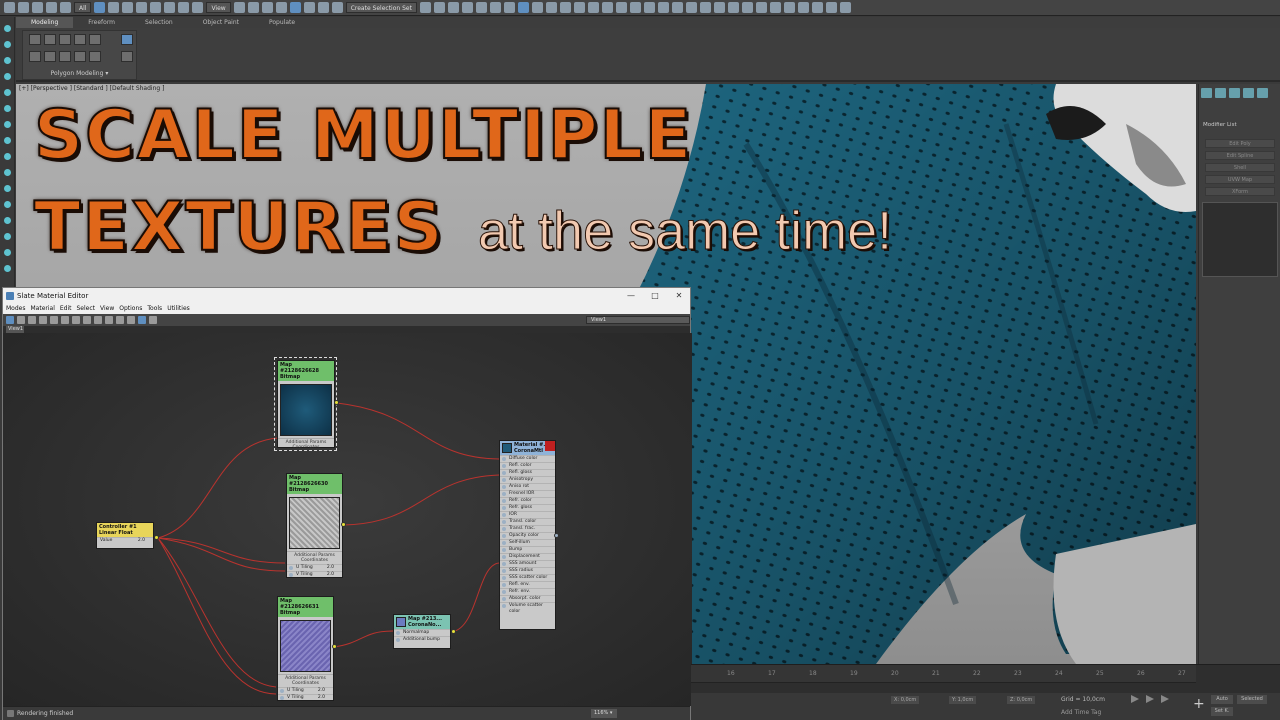  What do you see at coordinates (527, 570) in the screenshot?
I see `material-slot-row: SSS radius` at bounding box center [527, 570].